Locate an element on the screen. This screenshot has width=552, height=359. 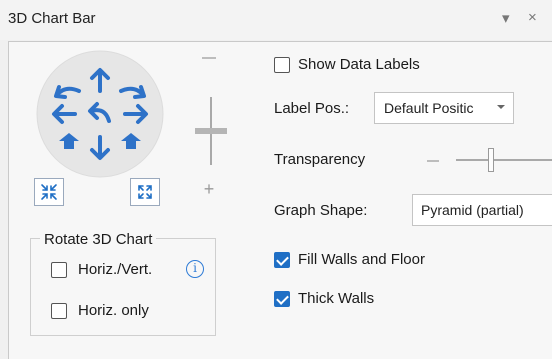
expand-button is located at coordinates (145, 192).